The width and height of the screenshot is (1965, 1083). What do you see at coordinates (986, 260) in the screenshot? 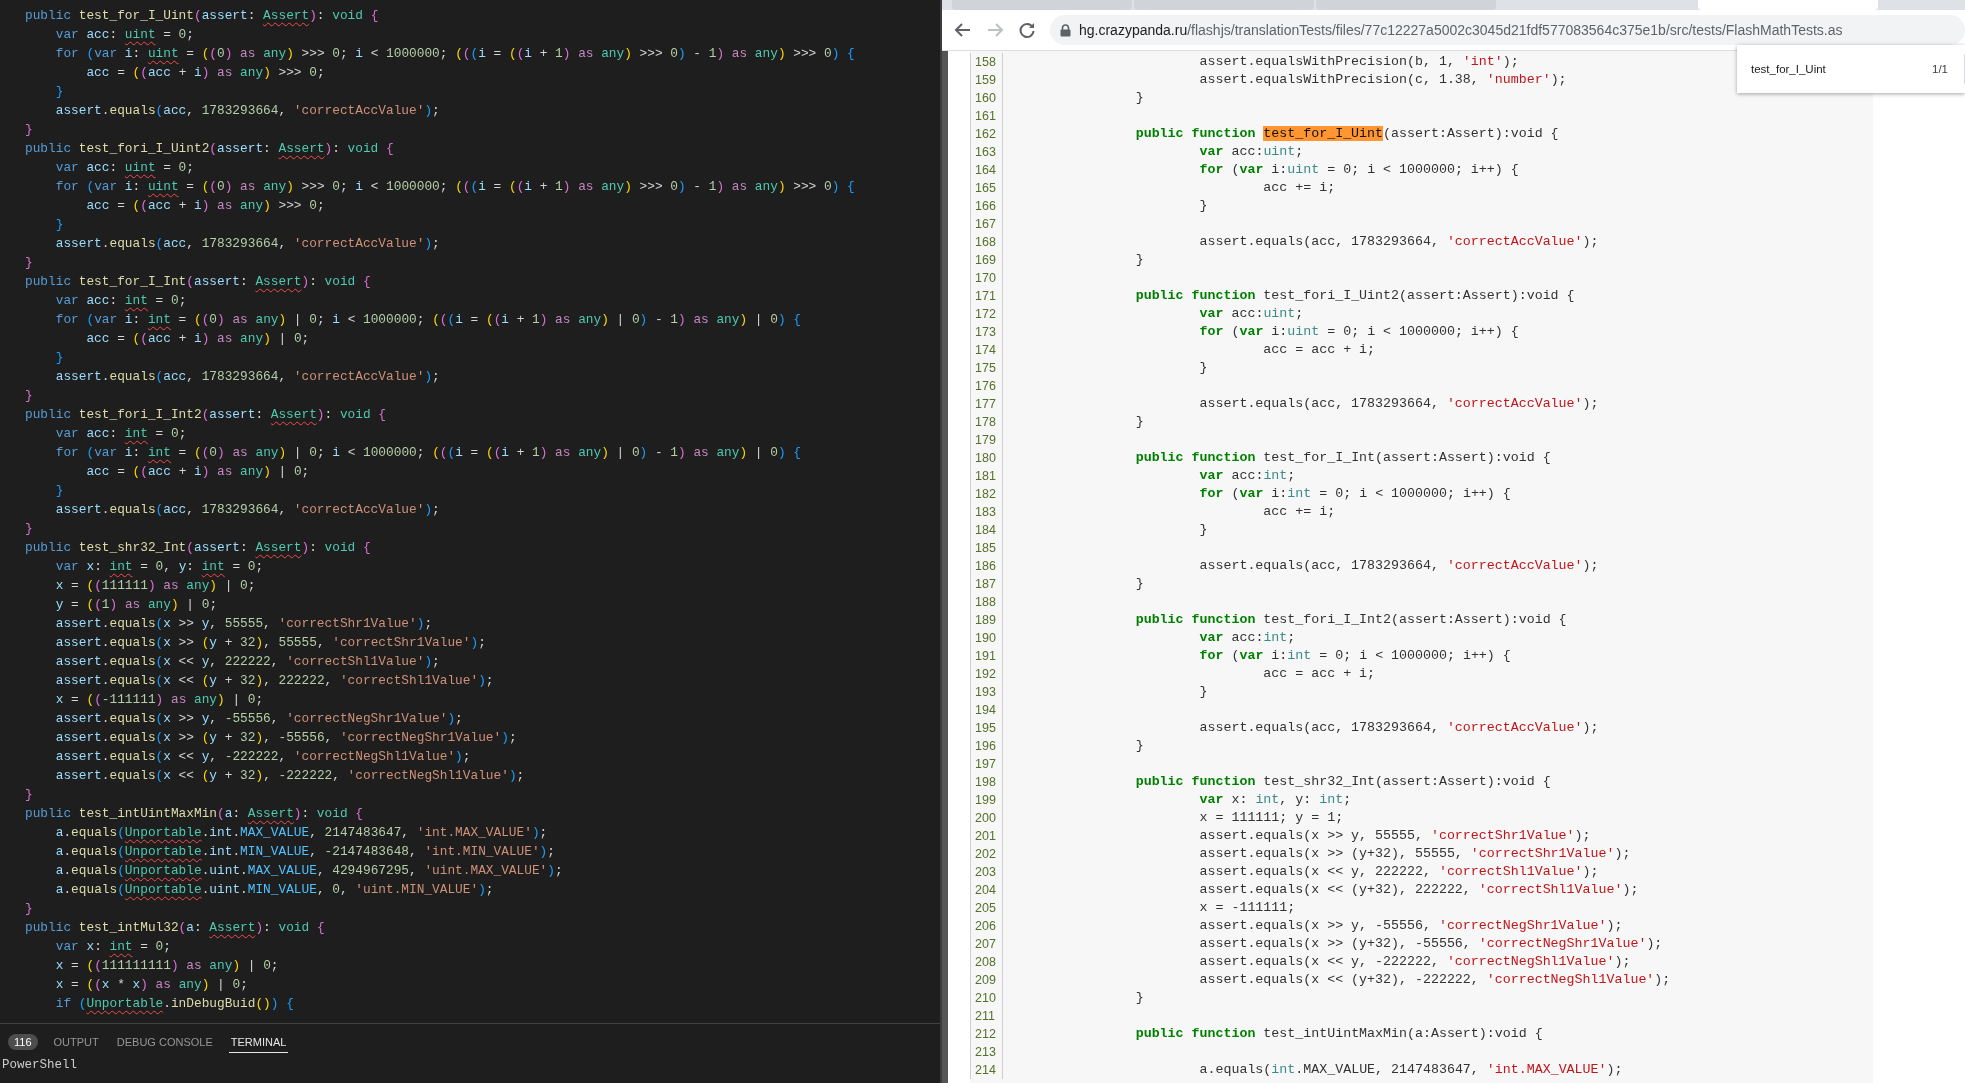
I see `line-number: 169` at bounding box center [986, 260].